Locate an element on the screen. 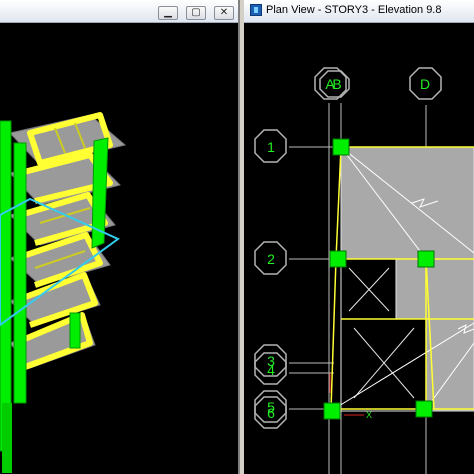  column-D2 is located at coordinates (426, 259).